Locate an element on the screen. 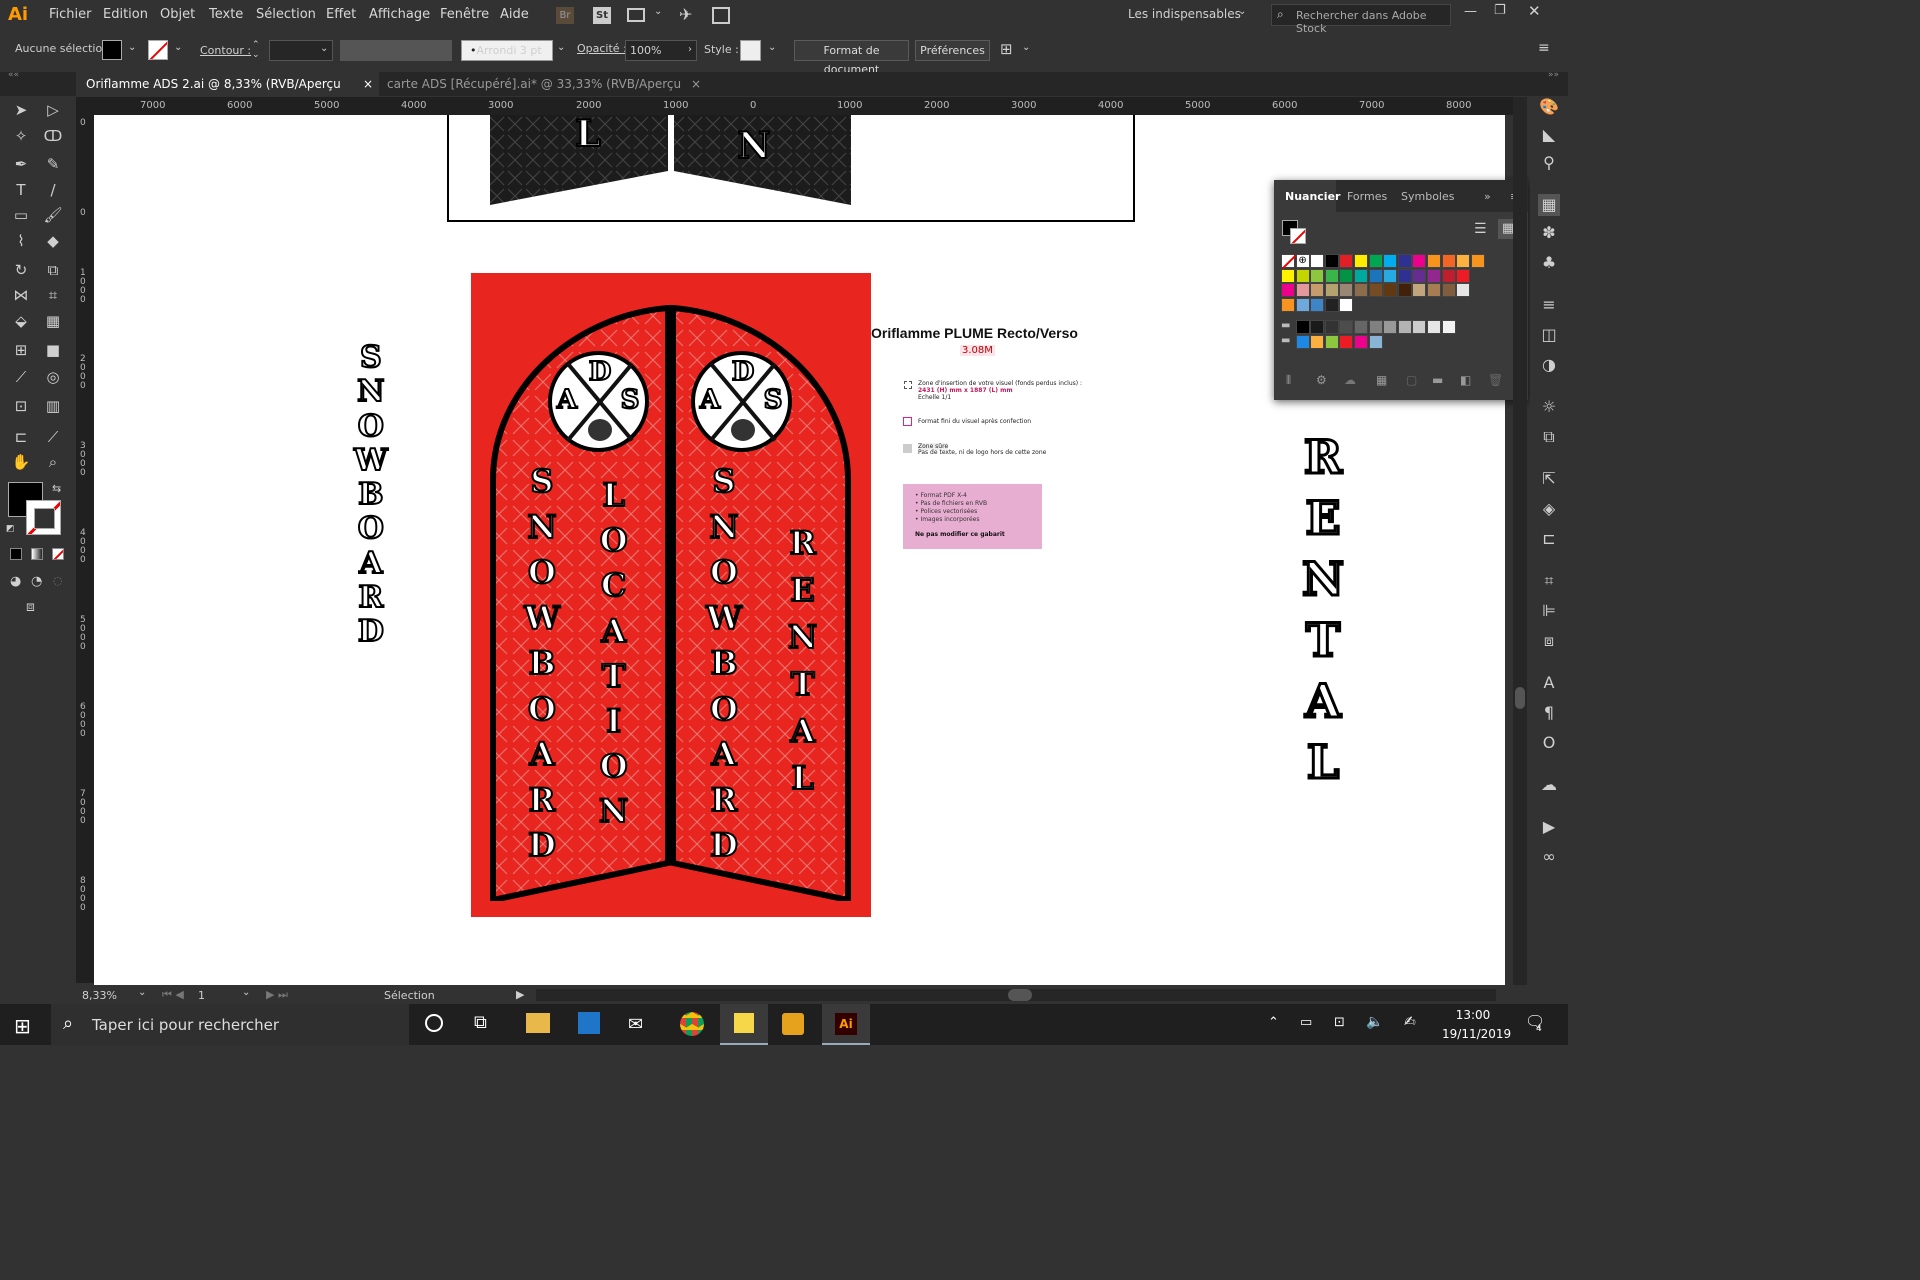  taskbar-search: ⌕ Taper ici pour rechercher is located at coordinates (230, 1024).